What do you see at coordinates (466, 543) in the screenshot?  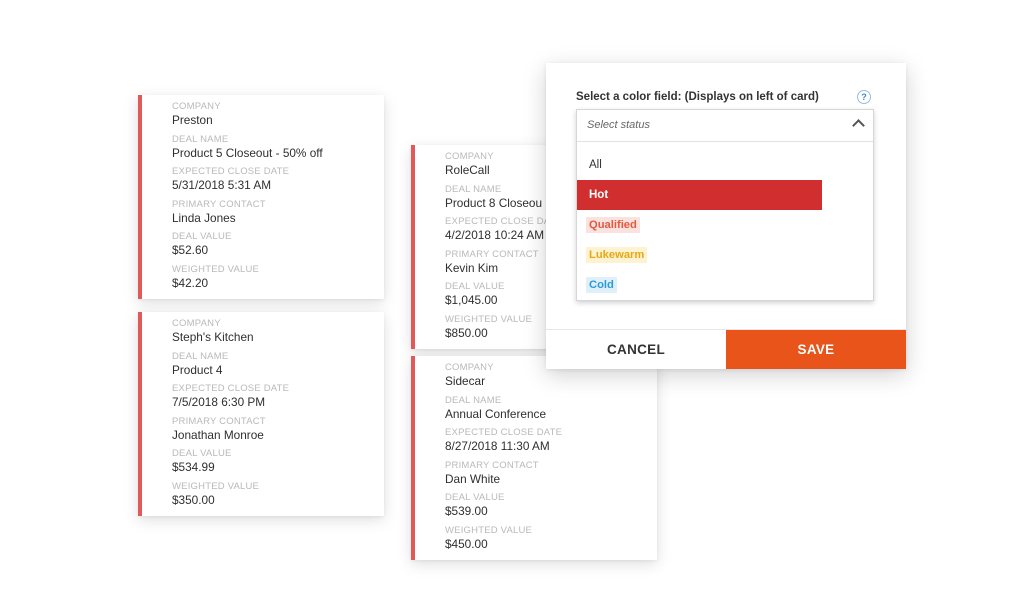 I see `weighted-value: $450.00` at bounding box center [466, 543].